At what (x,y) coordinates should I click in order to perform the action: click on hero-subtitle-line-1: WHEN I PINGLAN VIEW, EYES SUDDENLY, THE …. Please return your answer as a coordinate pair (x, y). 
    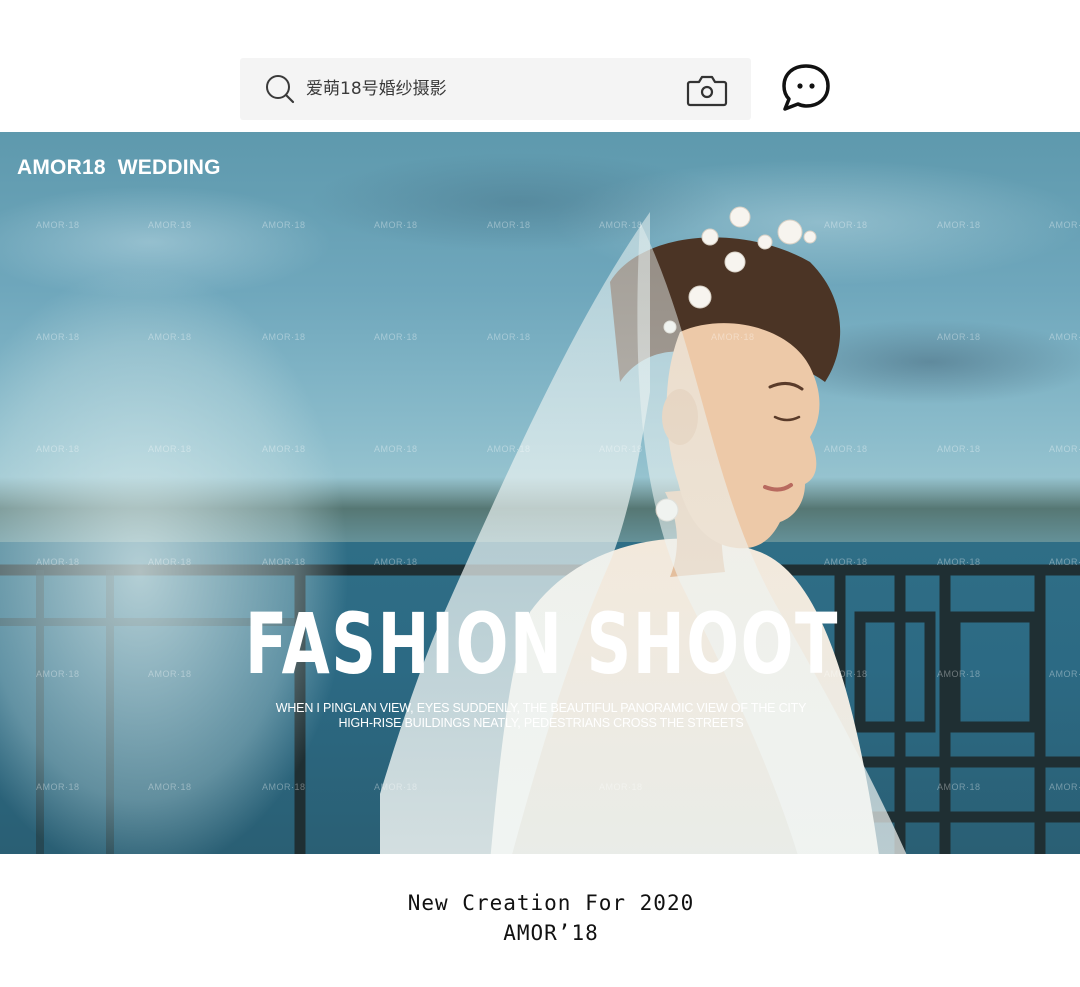
    Looking at the image, I should click on (541, 708).